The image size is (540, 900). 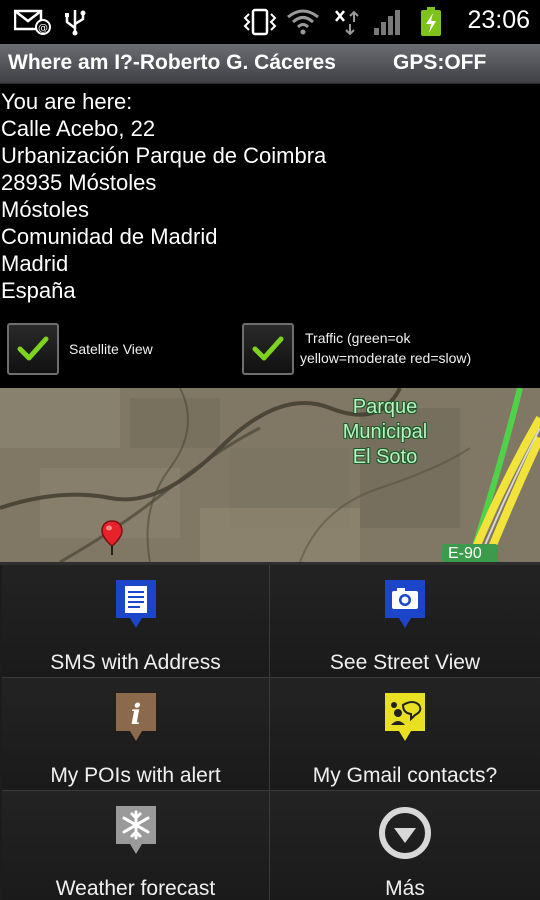 I want to click on menu-item-gmail-contacts: My Gmail contacts?, so click(x=405, y=734).